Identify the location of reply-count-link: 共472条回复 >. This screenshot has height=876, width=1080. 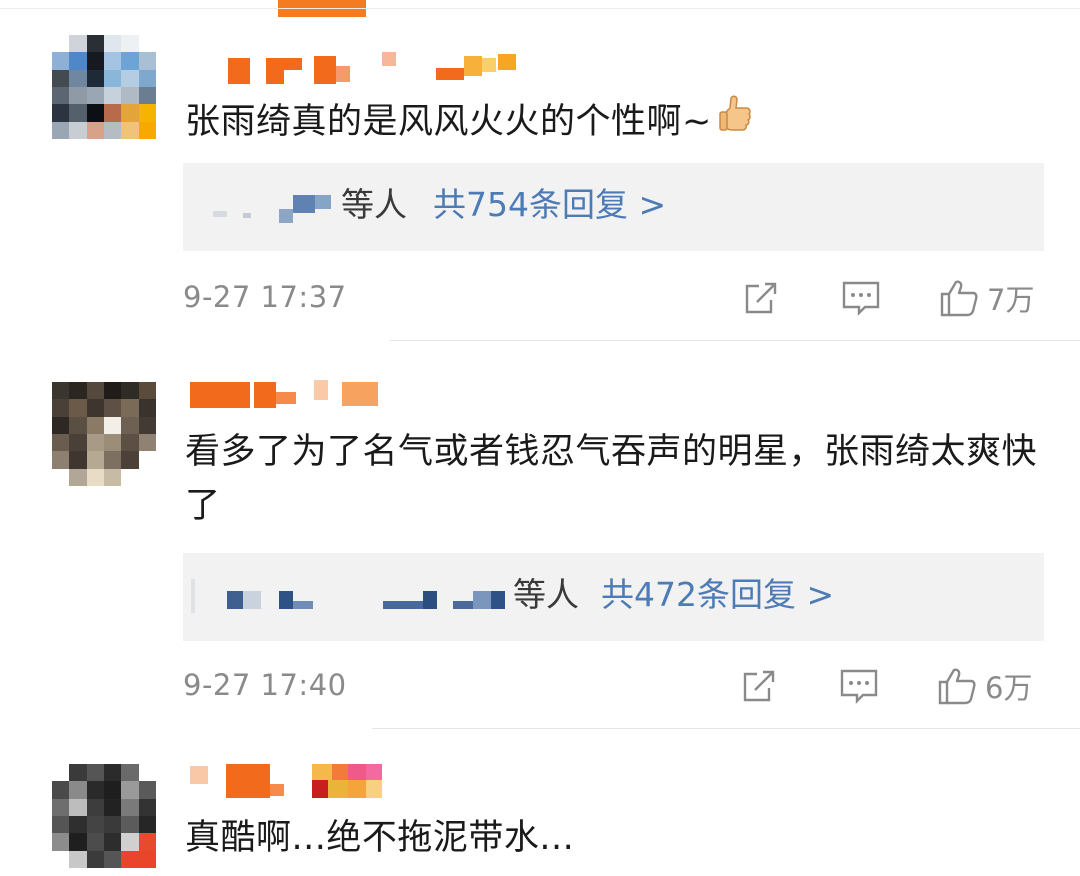
(717, 595).